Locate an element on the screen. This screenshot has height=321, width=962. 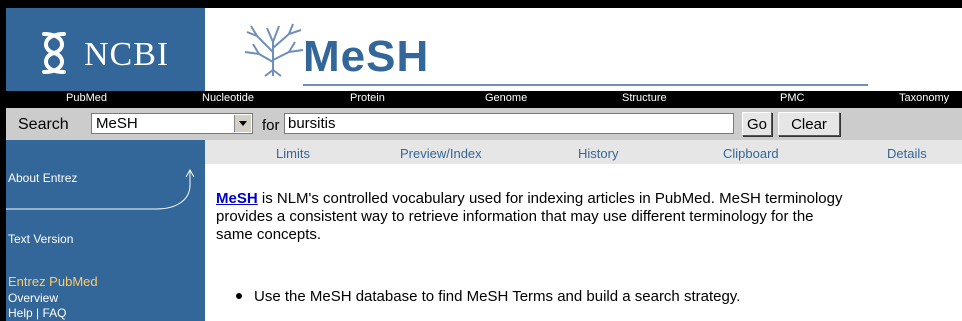
database-select: MeSH is located at coordinates (172, 123).